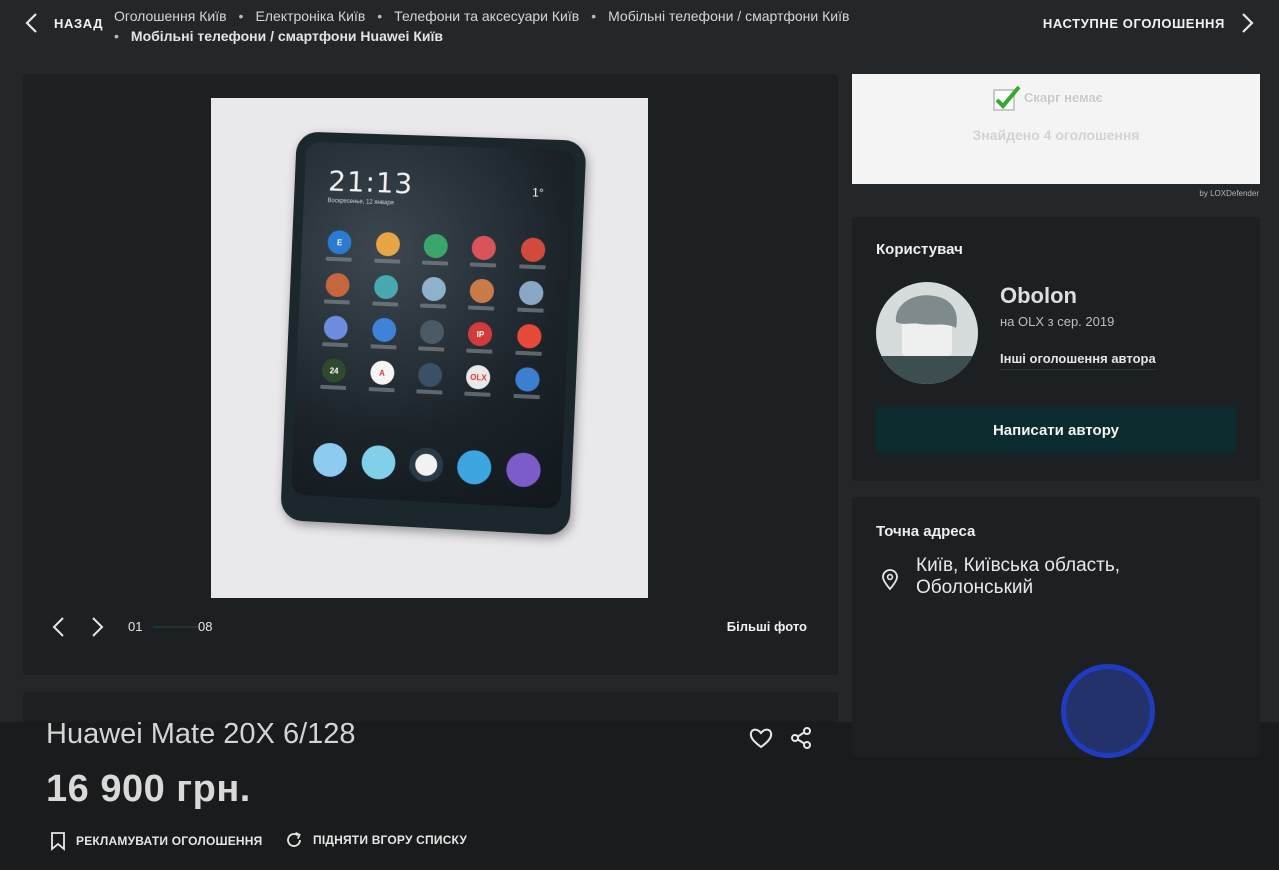 The height and width of the screenshot is (870, 1279). I want to click on seller-member-since: на OLX з сер. 2019, so click(1057, 321).